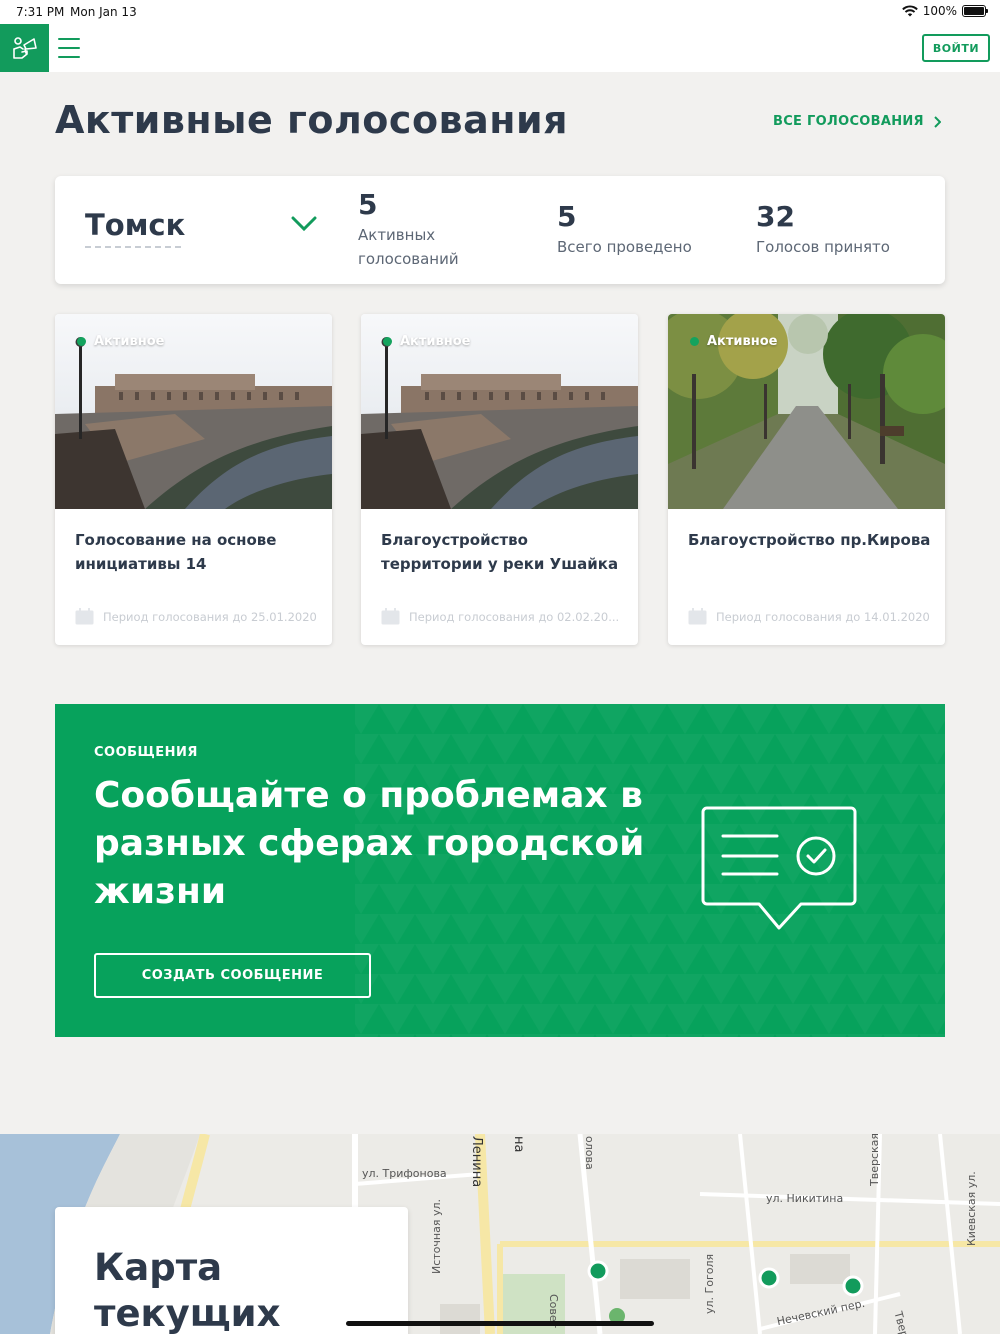  I want to click on street-label: на, so click(518, 1144).